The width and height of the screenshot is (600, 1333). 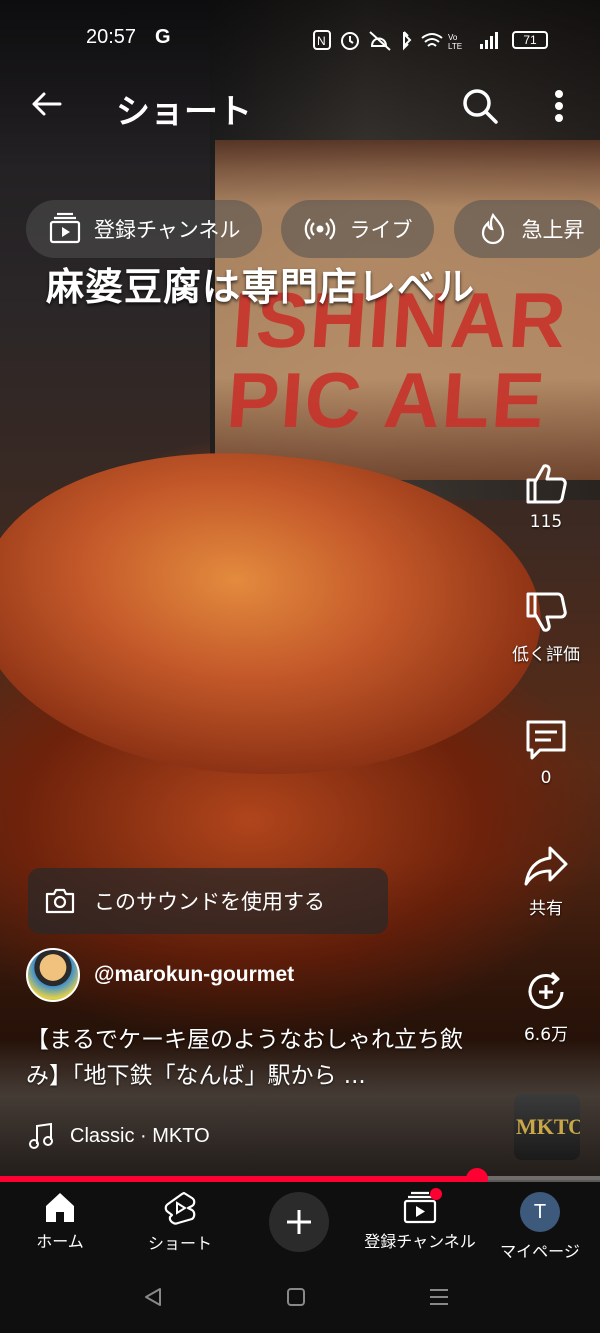 I want to click on plus-icon, so click(x=299, y=1222).